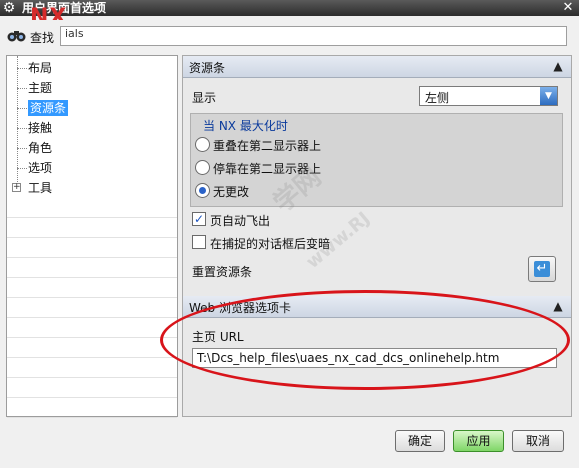 This screenshot has height=468, width=579. I want to click on tree-item-label: 主题, so click(40, 88).